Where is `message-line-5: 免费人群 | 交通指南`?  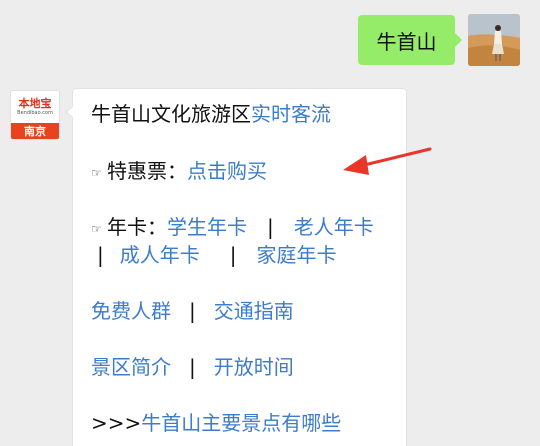 message-line-5: 免费人群 | 交通指南 is located at coordinates (192, 311).